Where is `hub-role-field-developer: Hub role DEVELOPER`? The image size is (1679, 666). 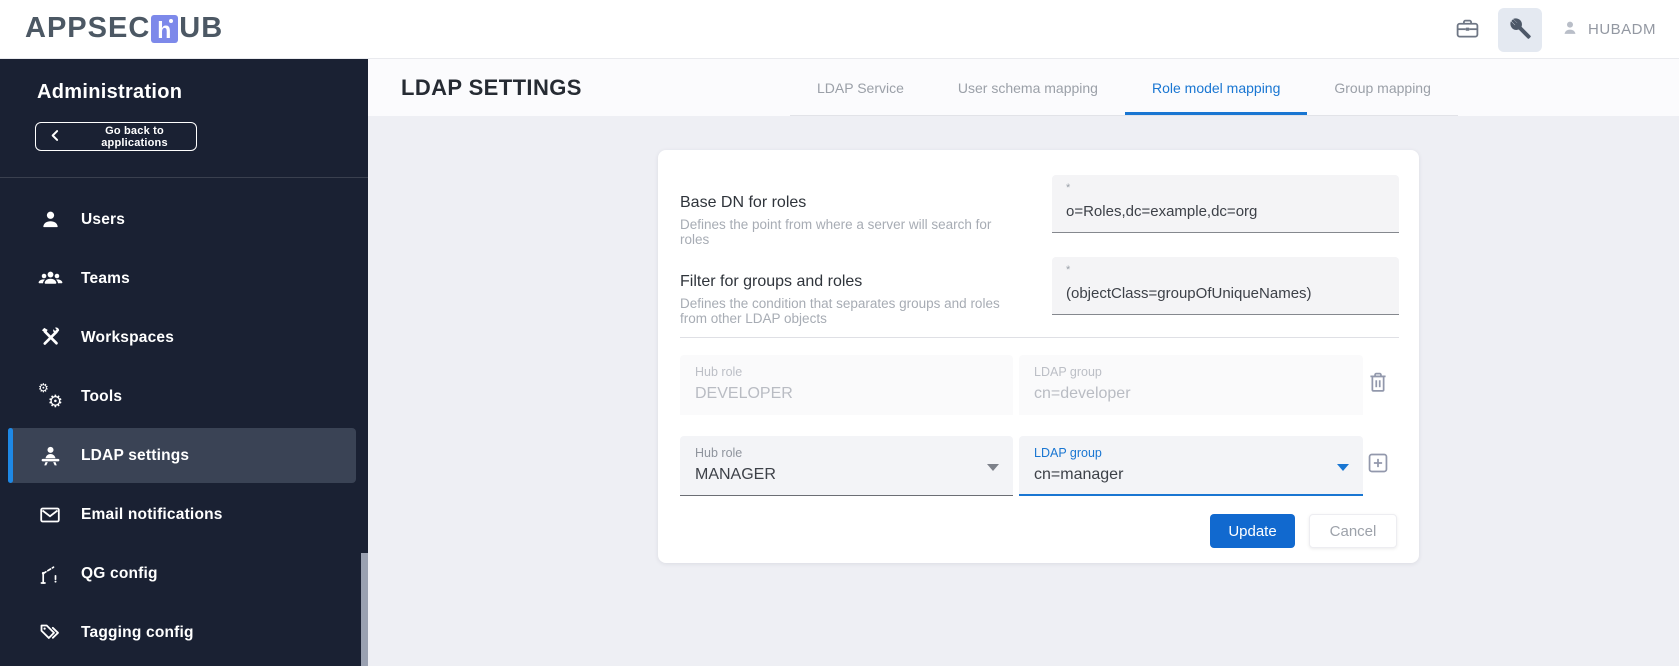
hub-role-field-developer: Hub role DEVELOPER is located at coordinates (846, 385).